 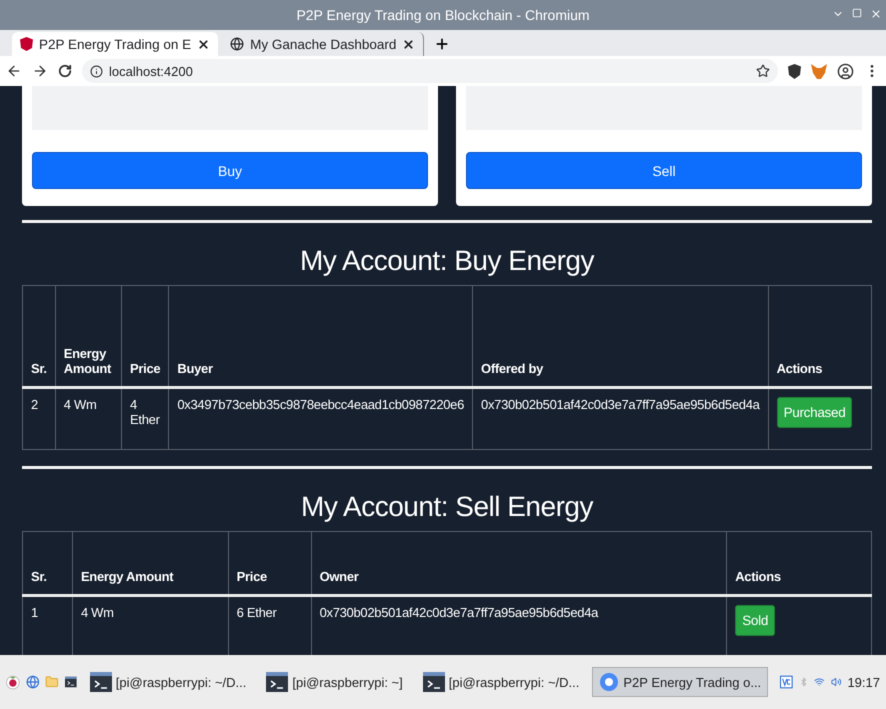 What do you see at coordinates (430, 71) in the screenshot?
I see `address-bar: localhost:4200` at bounding box center [430, 71].